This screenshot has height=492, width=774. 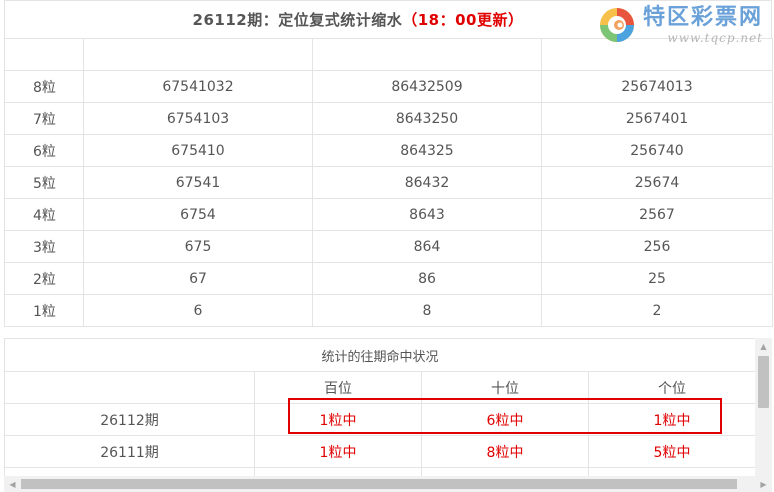 I want to click on scroll-left-icon: ◀, so click(x=12, y=484).